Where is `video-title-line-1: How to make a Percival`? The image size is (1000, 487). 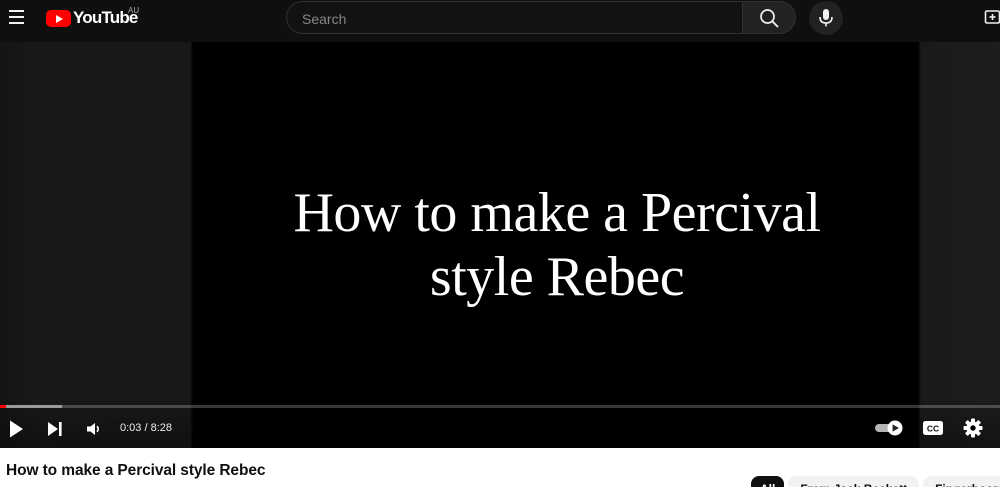 video-title-line-1: How to make a Percival is located at coordinates (557, 213).